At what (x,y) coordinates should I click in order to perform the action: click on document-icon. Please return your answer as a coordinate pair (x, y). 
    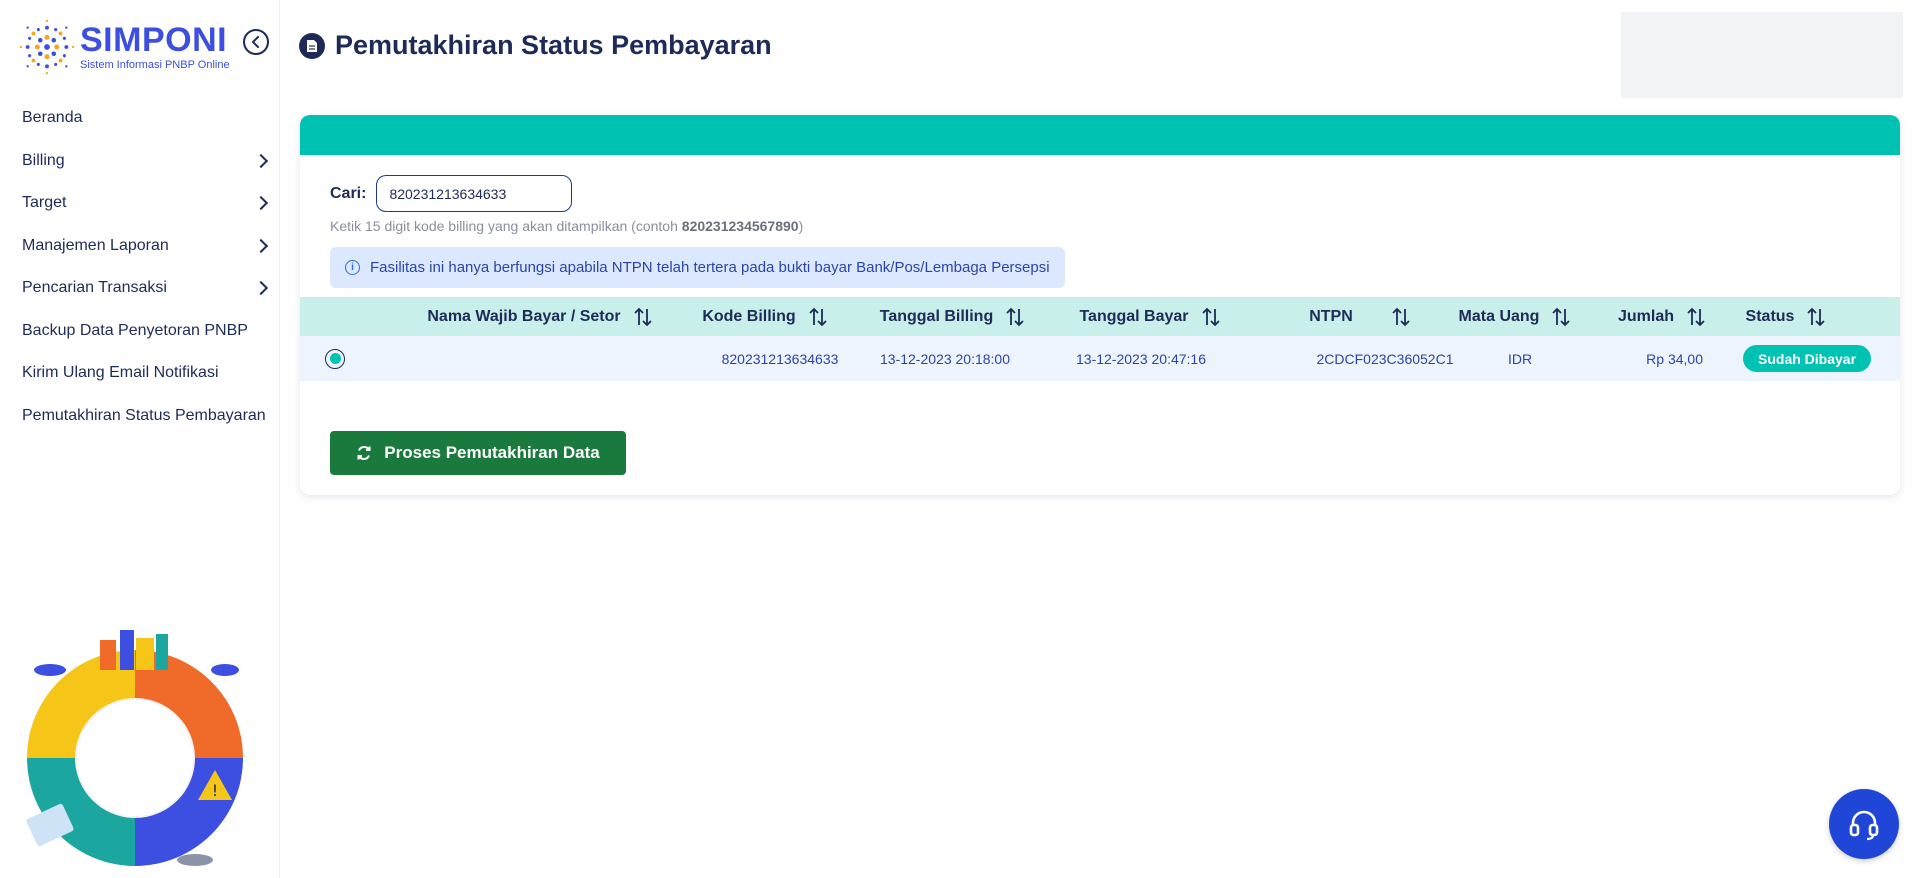
    Looking at the image, I should click on (312, 45).